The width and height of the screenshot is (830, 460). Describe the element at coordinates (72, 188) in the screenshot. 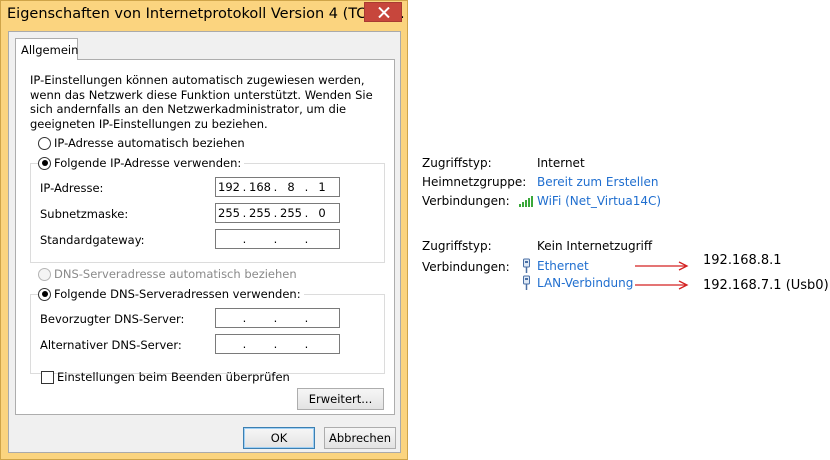

I see `ip-address-label: IP-Adresse:` at that location.